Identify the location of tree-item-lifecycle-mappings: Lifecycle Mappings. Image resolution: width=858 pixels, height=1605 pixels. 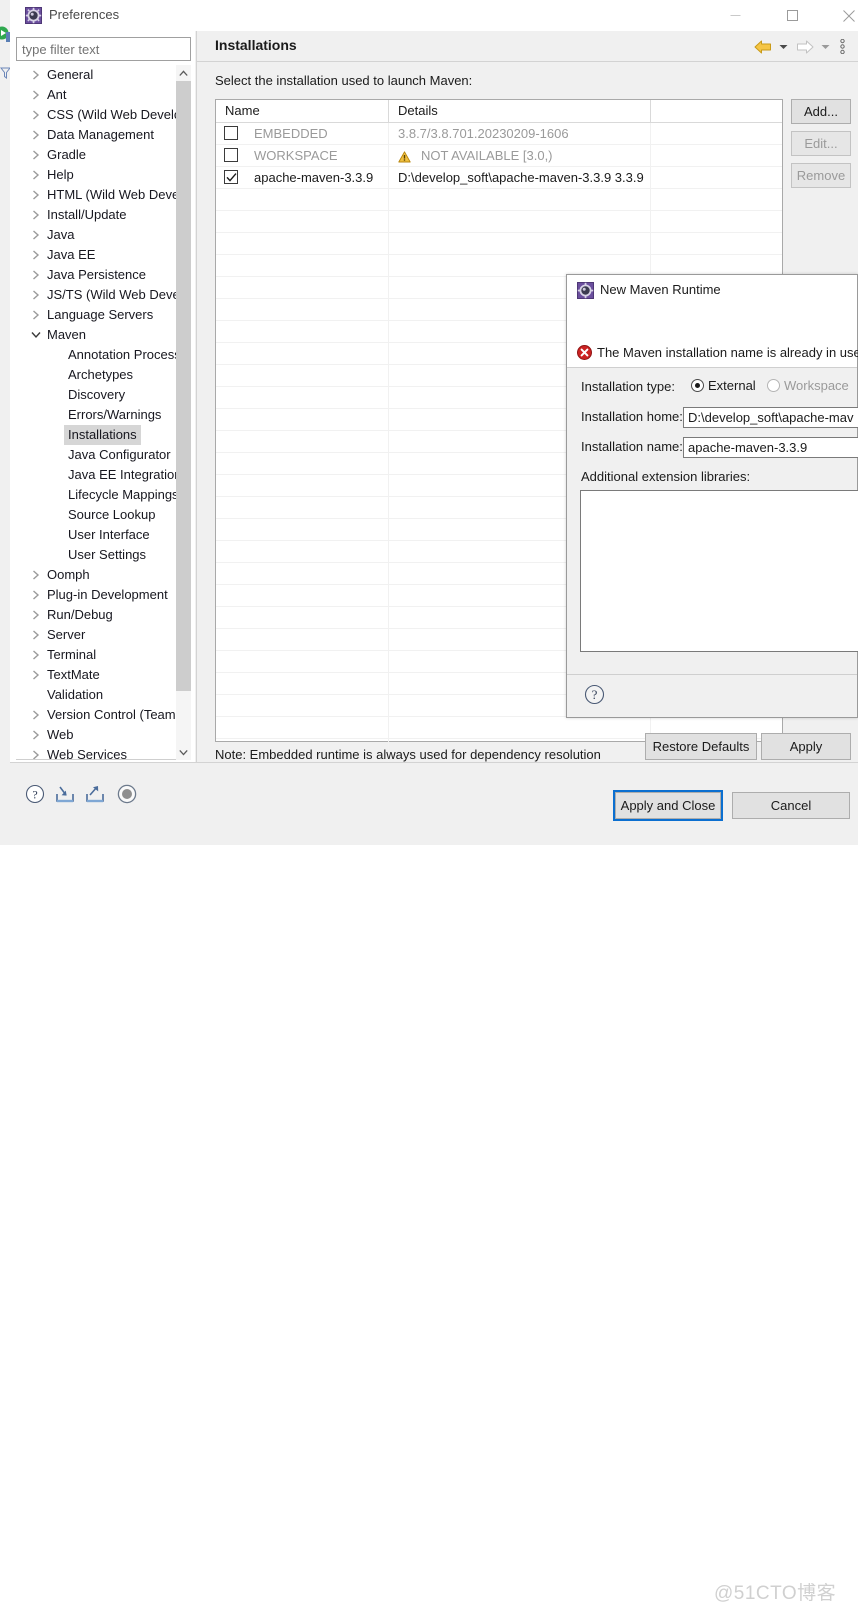
(103, 495).